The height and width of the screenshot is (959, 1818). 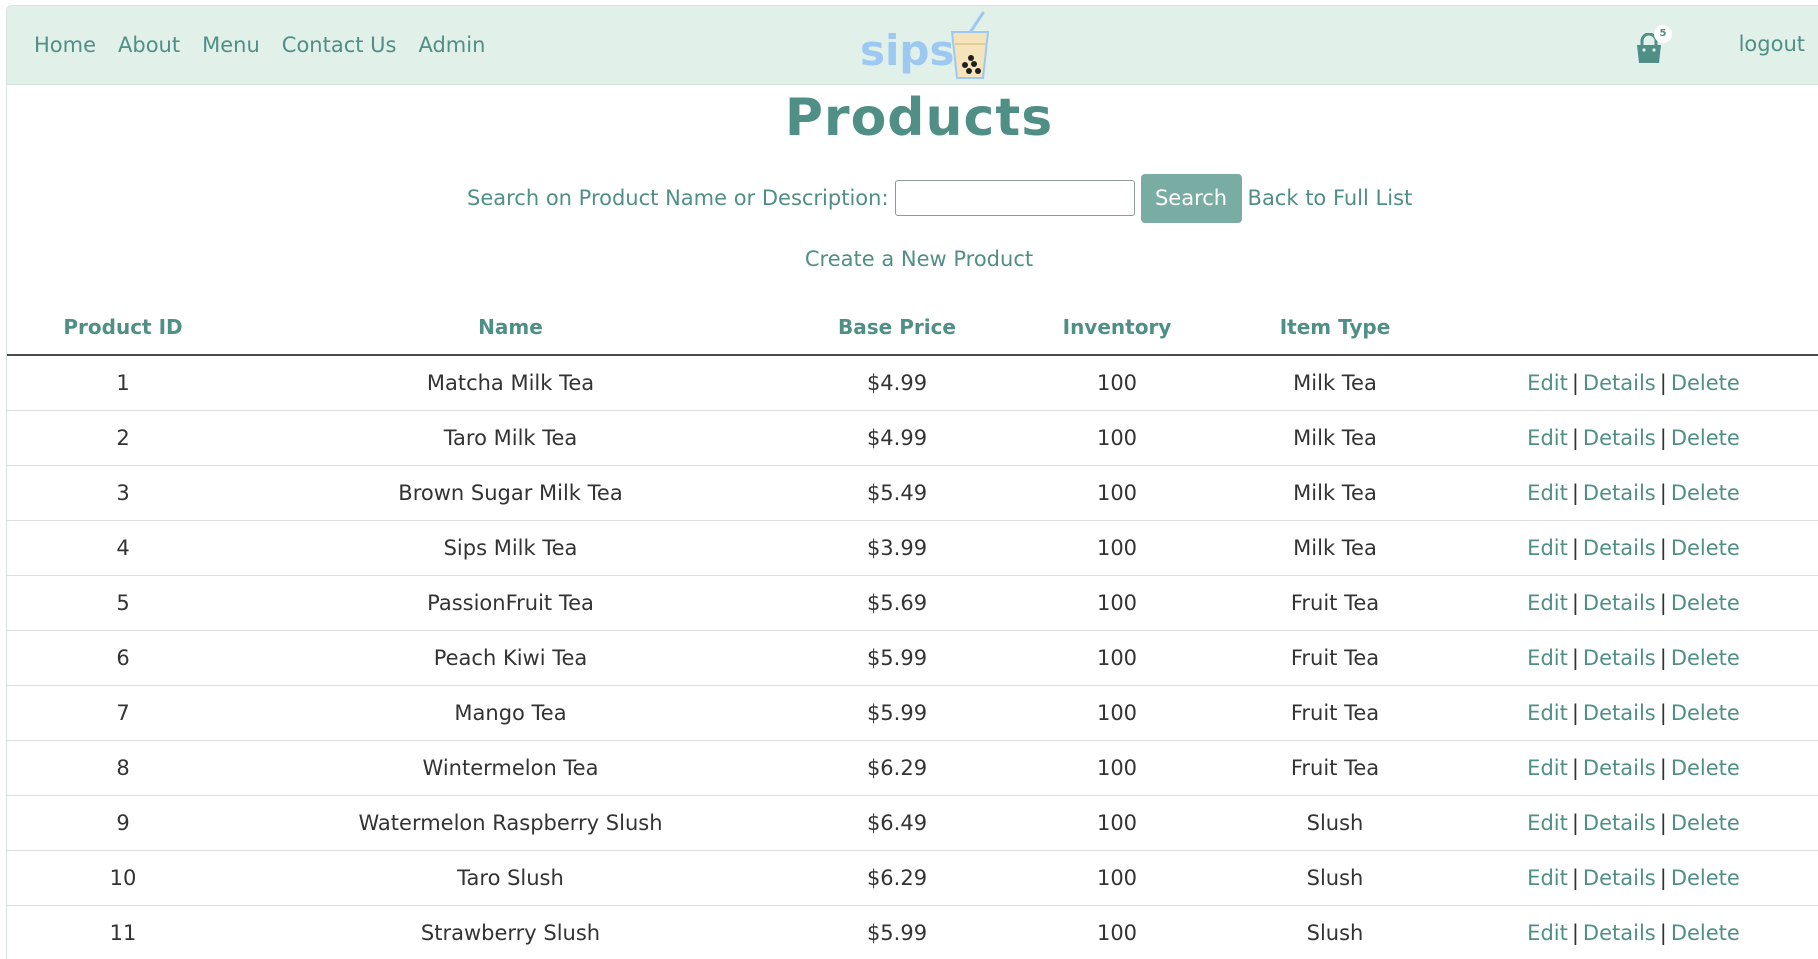 I want to click on nav-links: Home About Menu Contact Us Admin, so click(x=270, y=45).